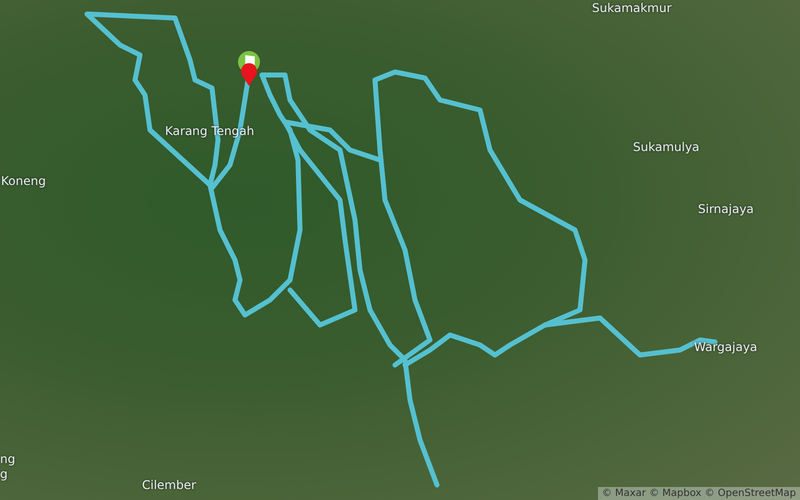 The image size is (800, 500). Describe the element at coordinates (23, 181) in the screenshot. I see `place-label: Koneng` at that location.